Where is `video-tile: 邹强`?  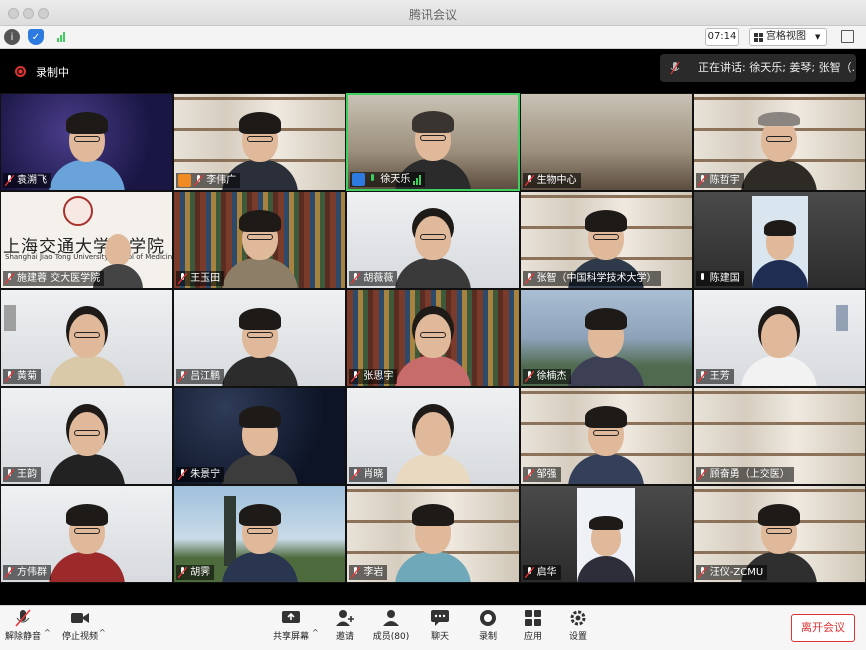
video-tile: 邹强 is located at coordinates (606, 436).